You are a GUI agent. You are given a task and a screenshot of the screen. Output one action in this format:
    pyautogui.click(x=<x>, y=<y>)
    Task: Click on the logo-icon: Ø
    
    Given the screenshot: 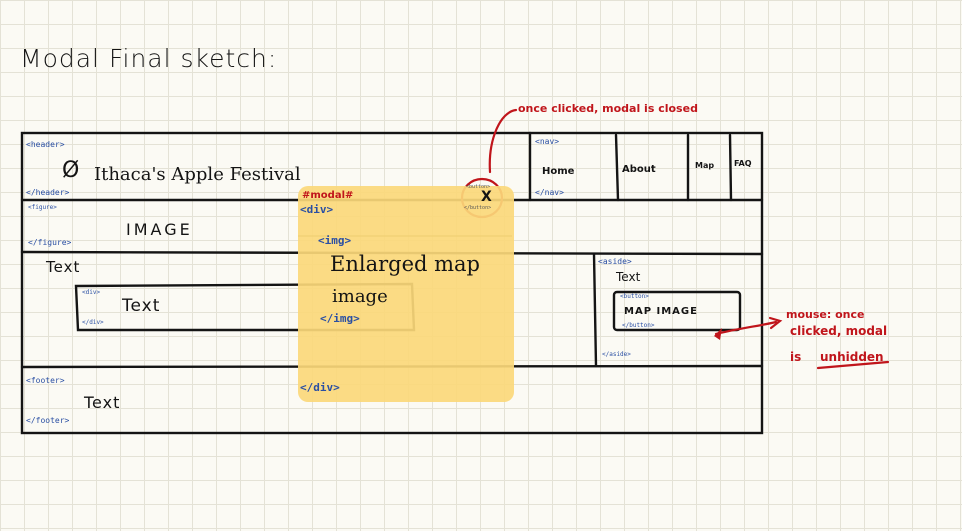 What is the action you would take?
    pyautogui.click(x=71, y=170)
    